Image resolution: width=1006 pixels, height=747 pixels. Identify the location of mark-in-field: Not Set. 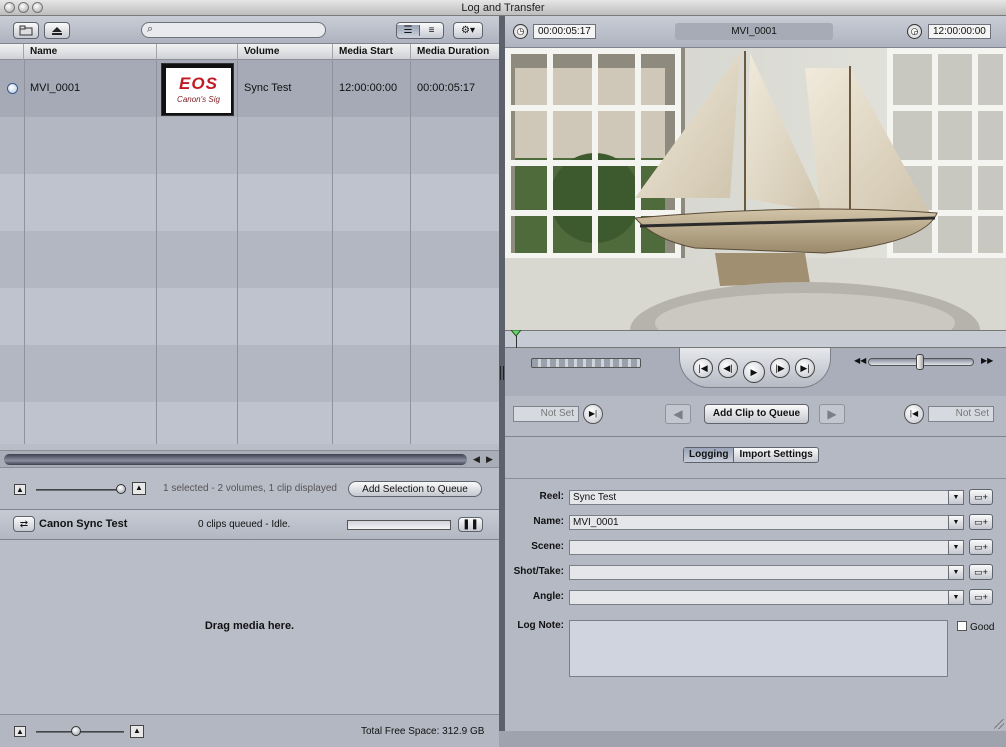
(546, 414).